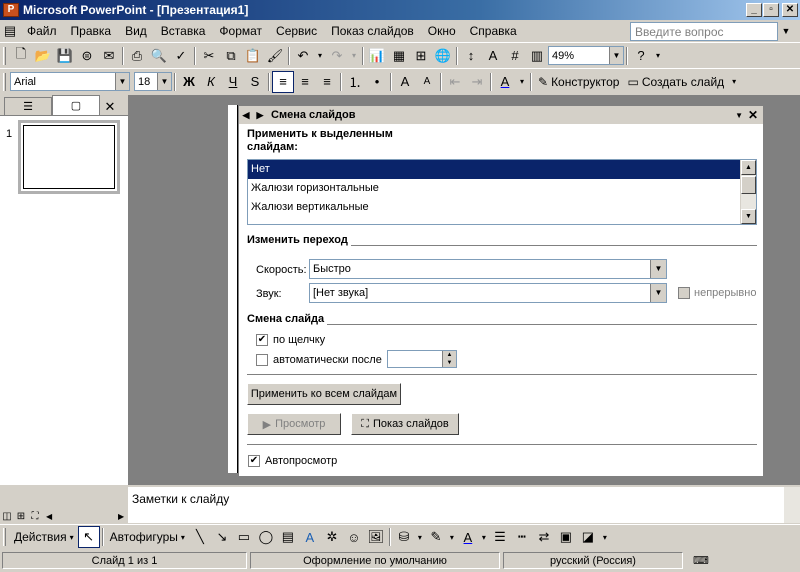 This screenshot has height=572, width=800. Describe the element at coordinates (233, 289) in the screenshot. I see `slide-page-edge` at that location.